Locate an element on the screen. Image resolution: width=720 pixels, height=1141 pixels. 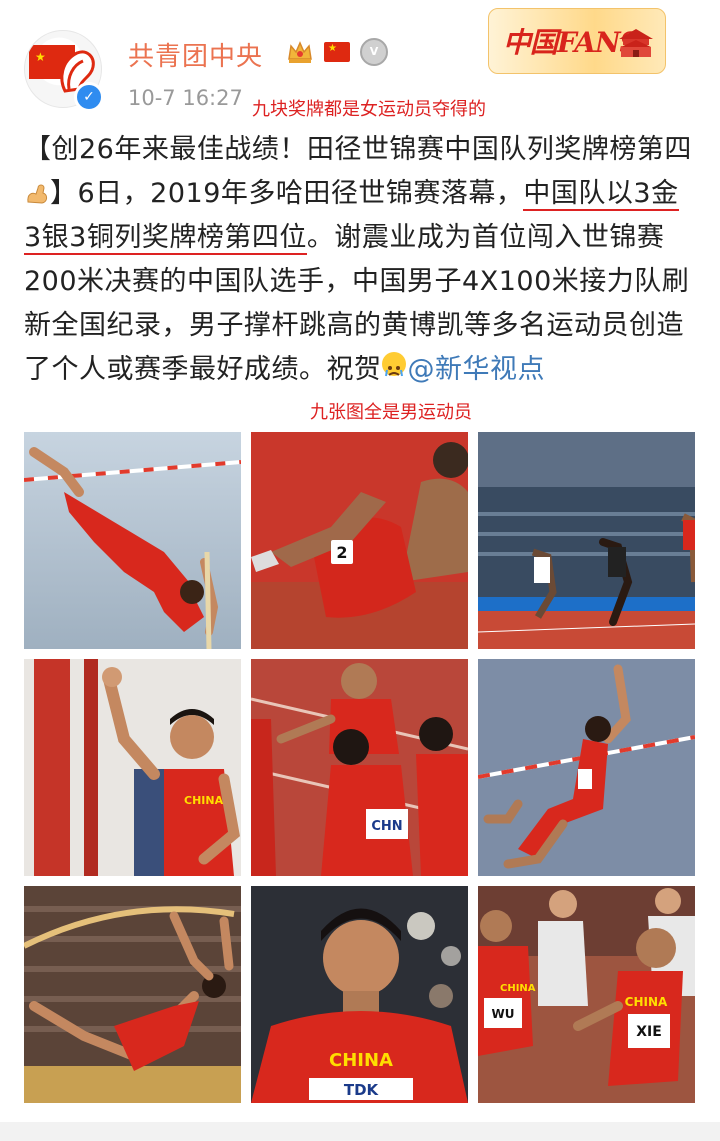
photo-relay-team: CHN is located at coordinates (359, 767).